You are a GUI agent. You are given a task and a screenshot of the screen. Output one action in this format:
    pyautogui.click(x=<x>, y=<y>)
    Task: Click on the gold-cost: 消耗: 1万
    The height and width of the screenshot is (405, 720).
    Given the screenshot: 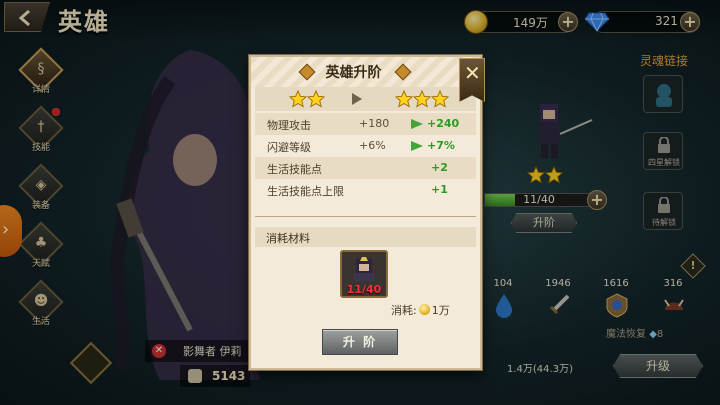 What is the action you would take?
    pyautogui.click(x=420, y=310)
    